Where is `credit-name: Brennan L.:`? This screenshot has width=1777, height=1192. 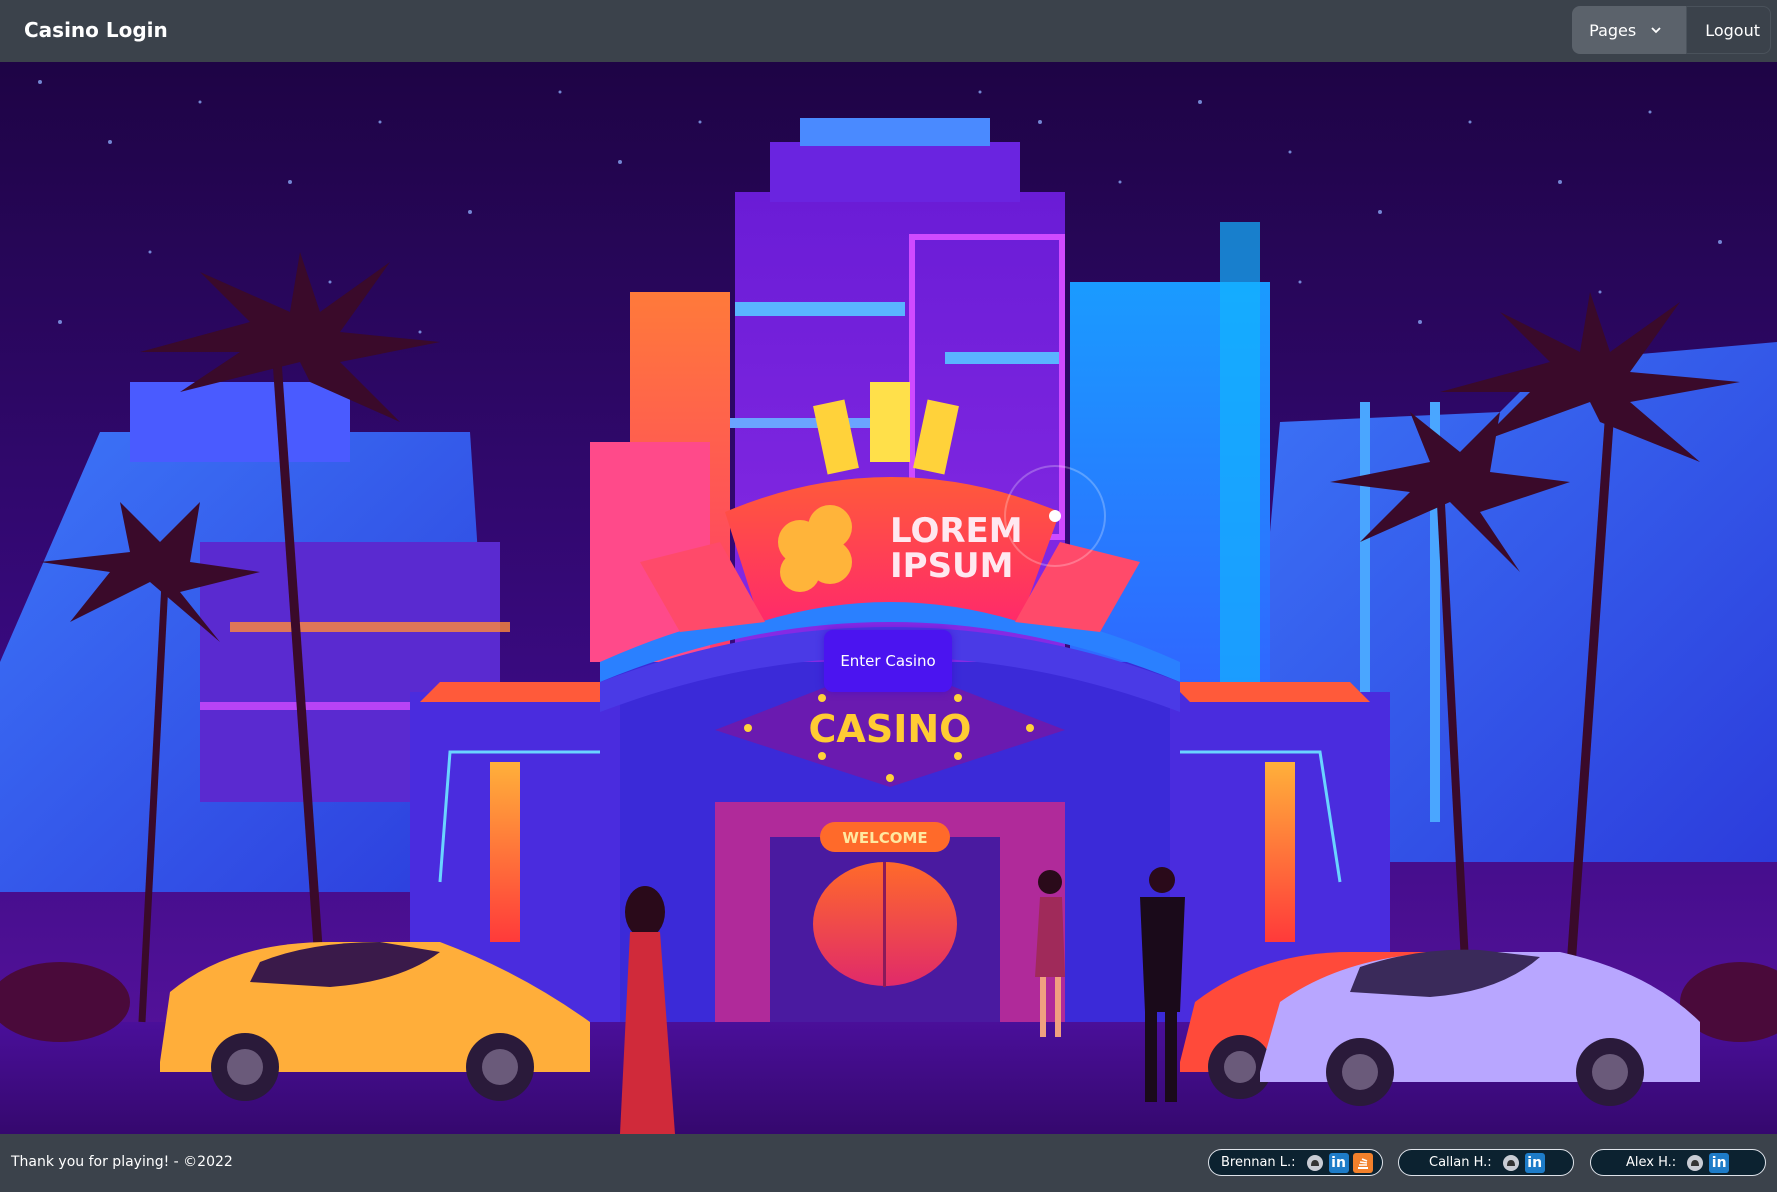
credit-name: Brennan L.: is located at coordinates (1258, 1162).